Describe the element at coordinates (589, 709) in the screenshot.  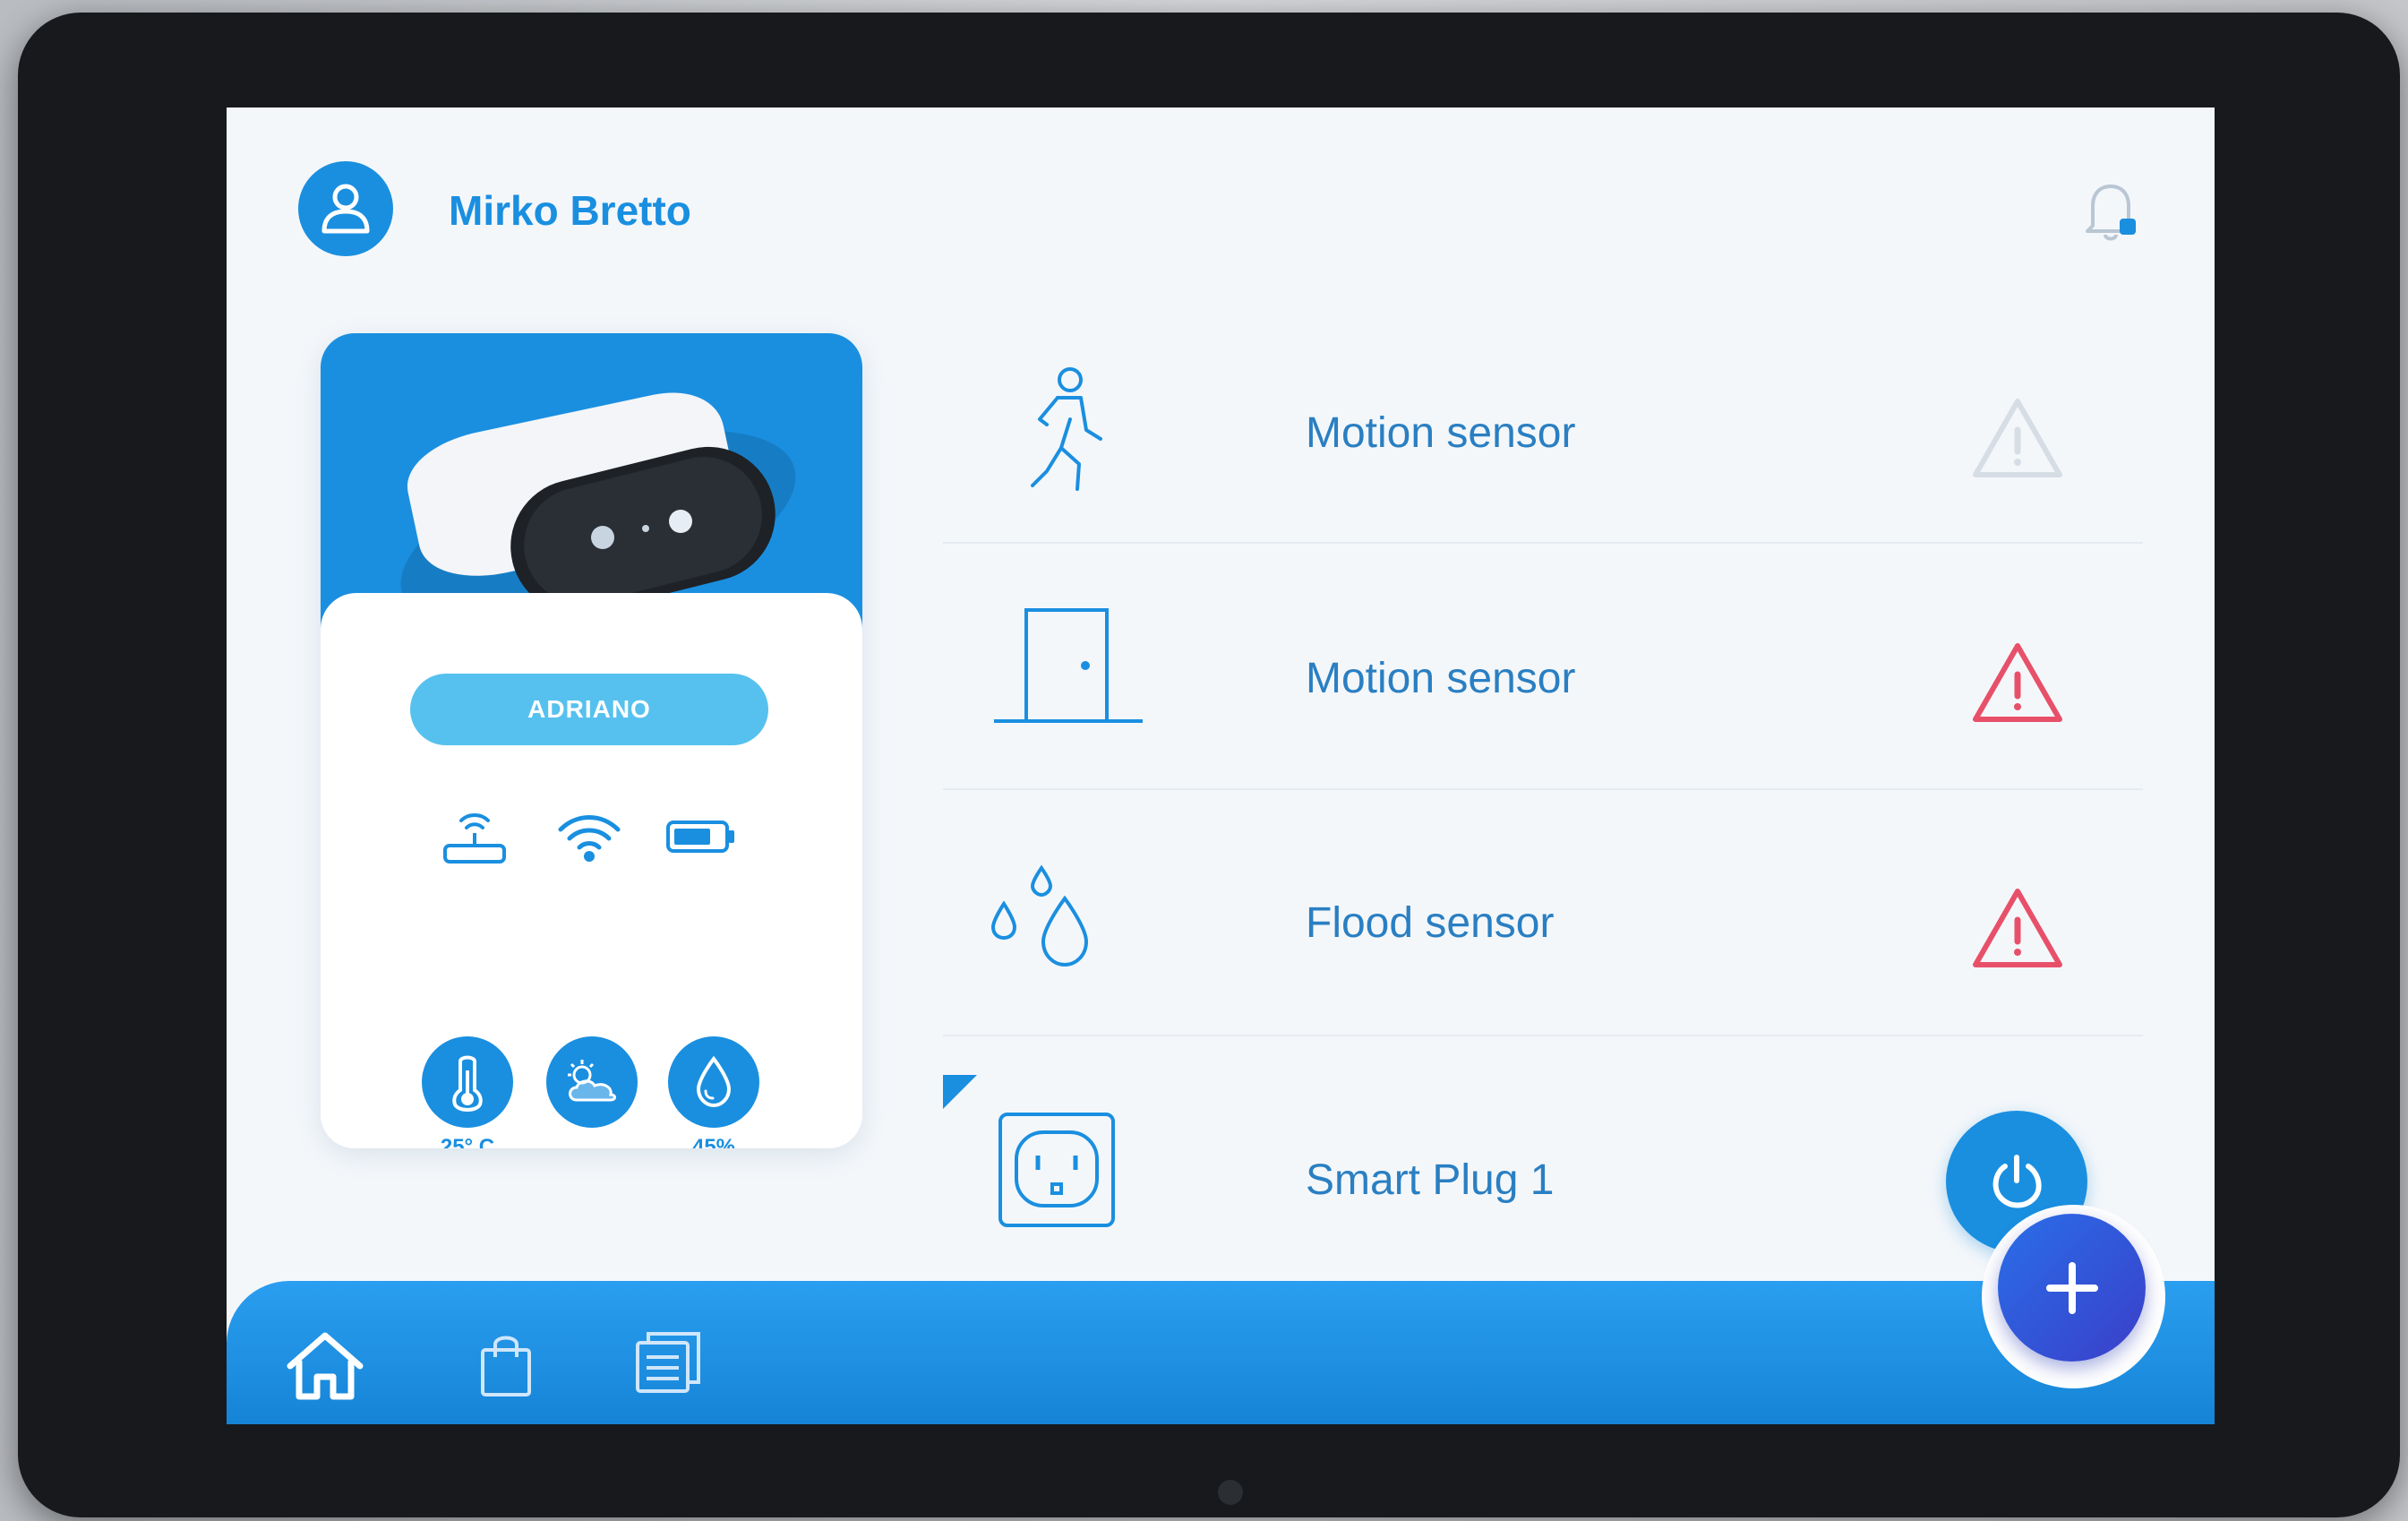
I see `device-name-badge: ADRIANO` at that location.